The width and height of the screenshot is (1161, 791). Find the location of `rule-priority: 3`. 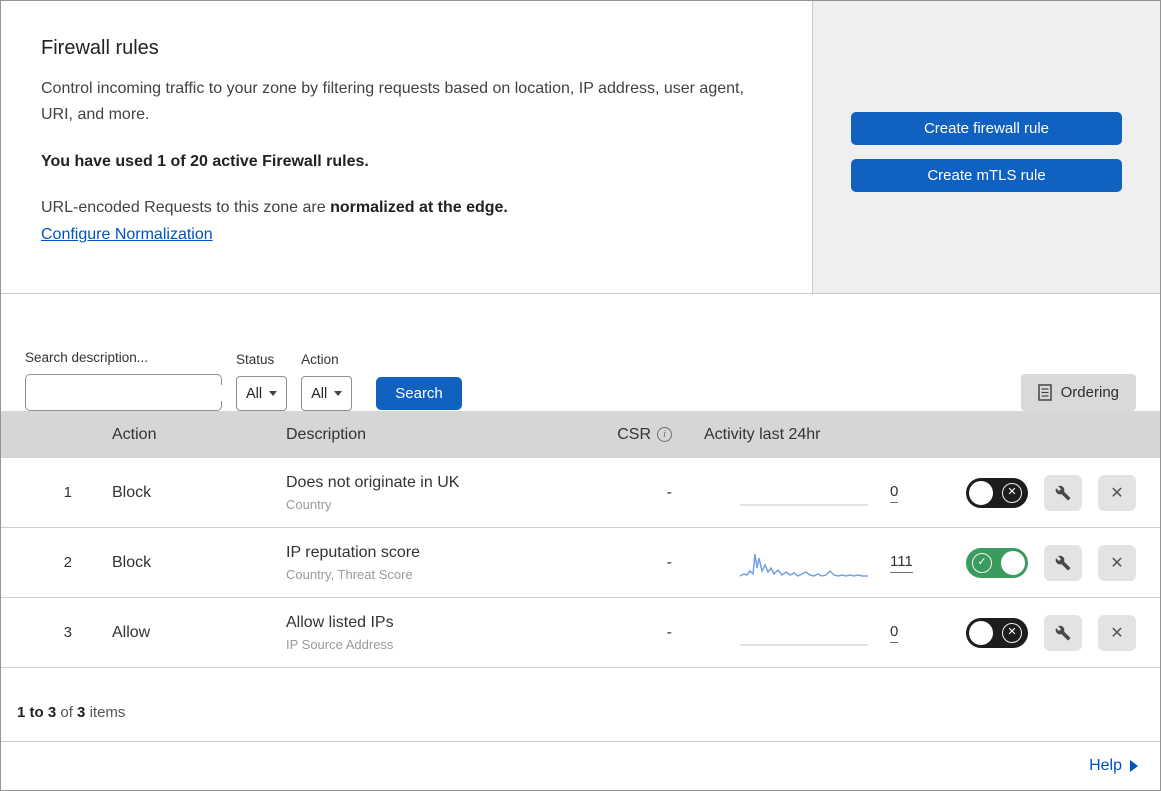

rule-priority: 3 is located at coordinates (67, 632).